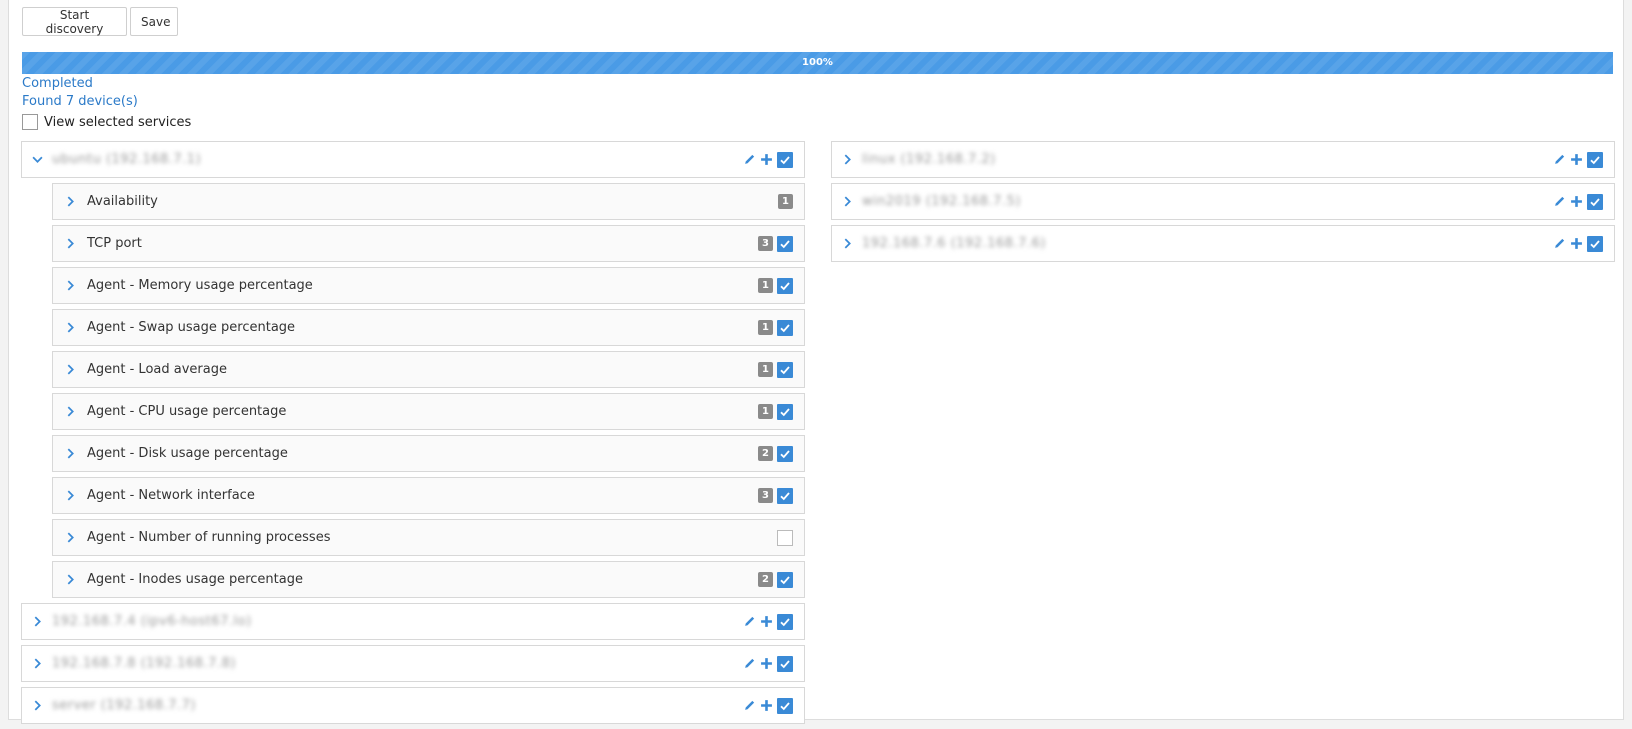 The image size is (1632, 729). I want to click on chevron-down-icon, so click(37, 159).